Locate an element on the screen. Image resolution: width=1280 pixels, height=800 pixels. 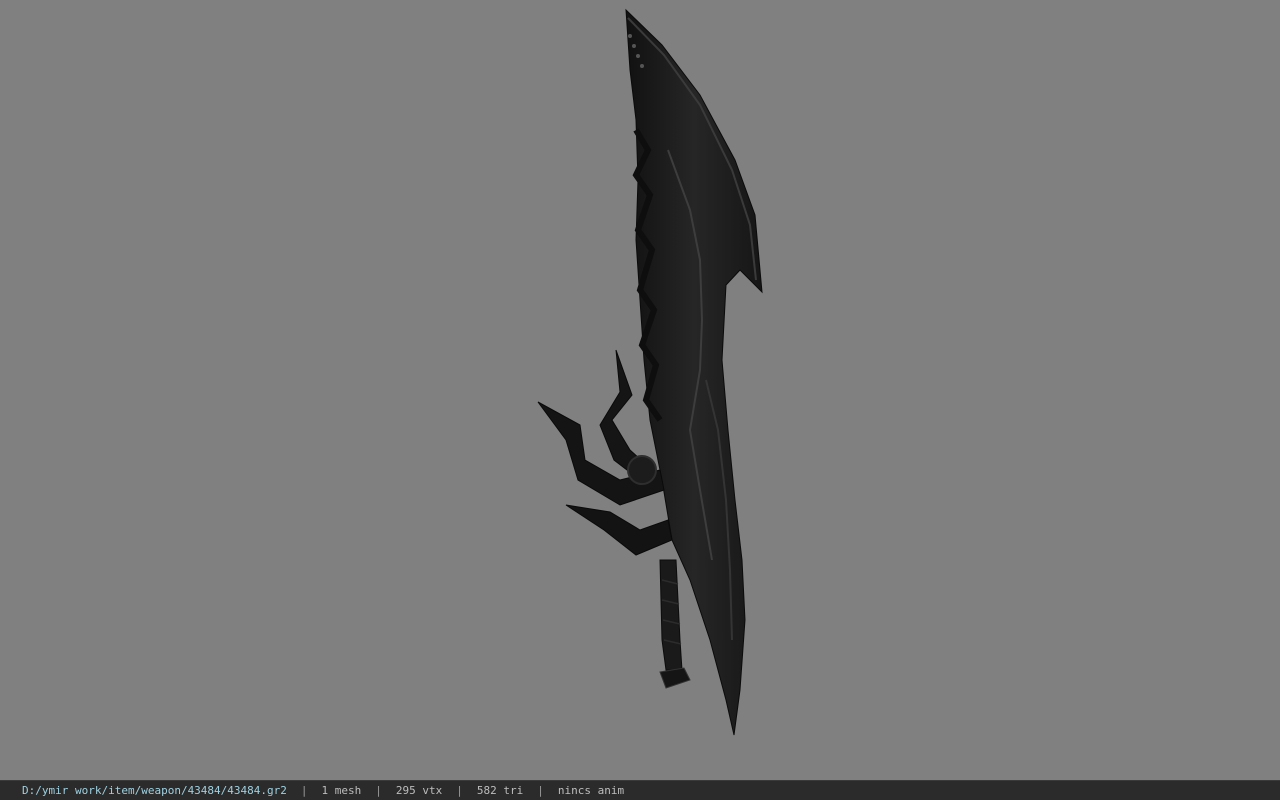
animation-status: nincs anim is located at coordinates (591, 790).